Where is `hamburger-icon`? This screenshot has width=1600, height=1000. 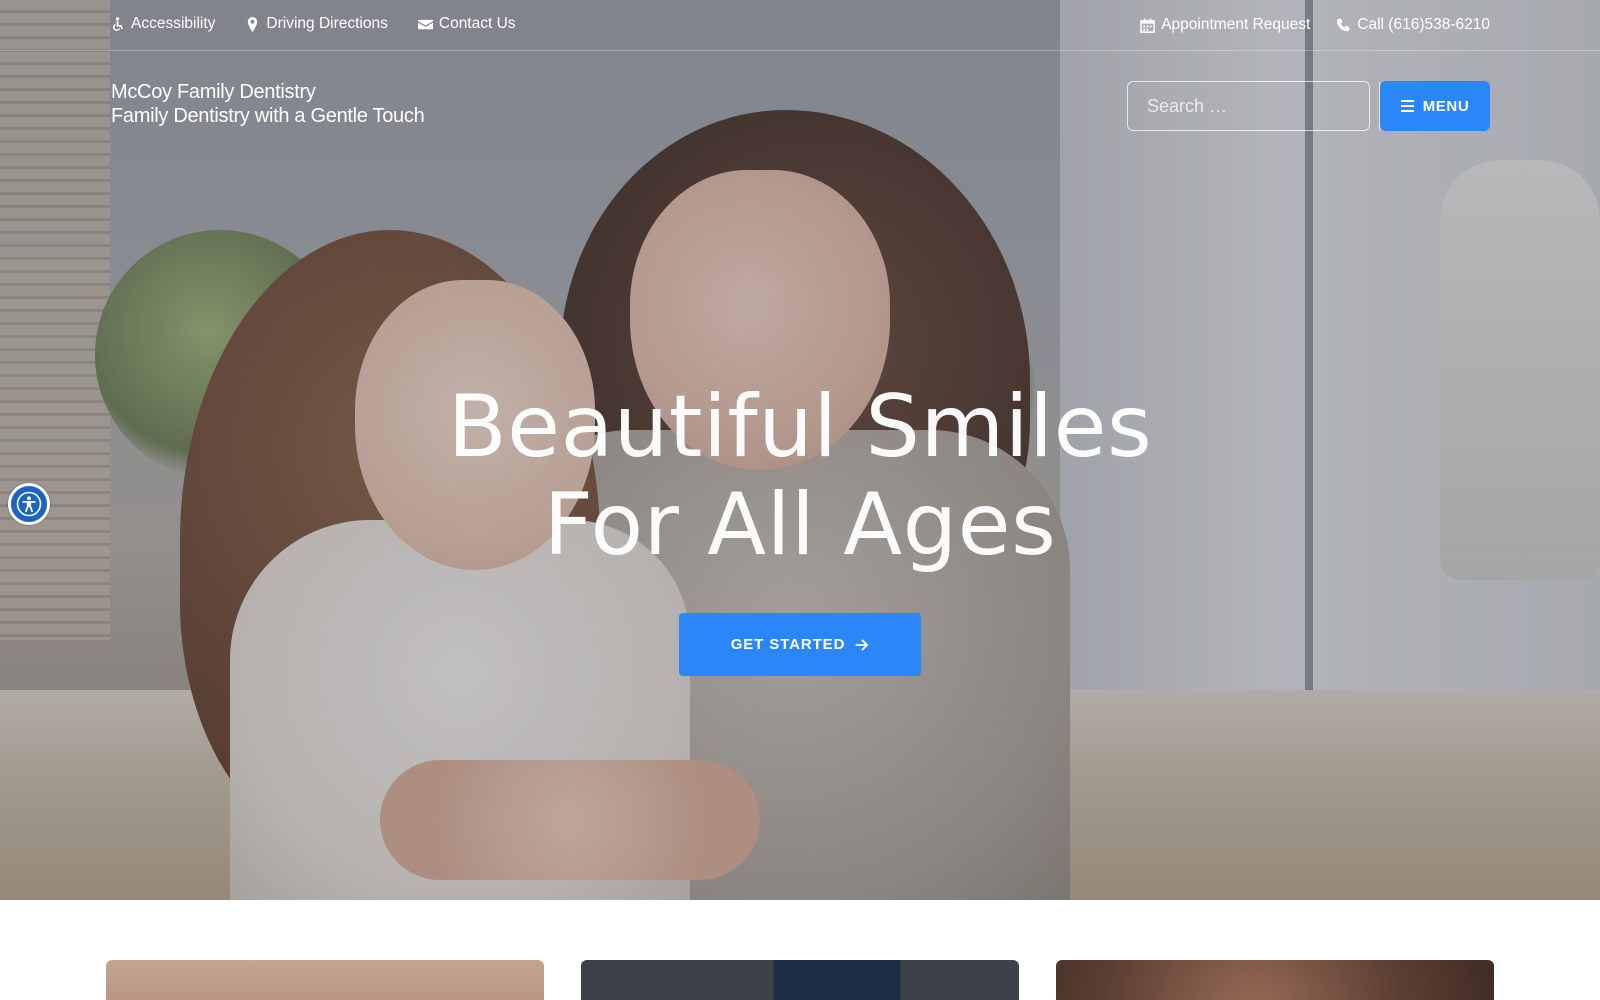
hamburger-icon is located at coordinates (1407, 106).